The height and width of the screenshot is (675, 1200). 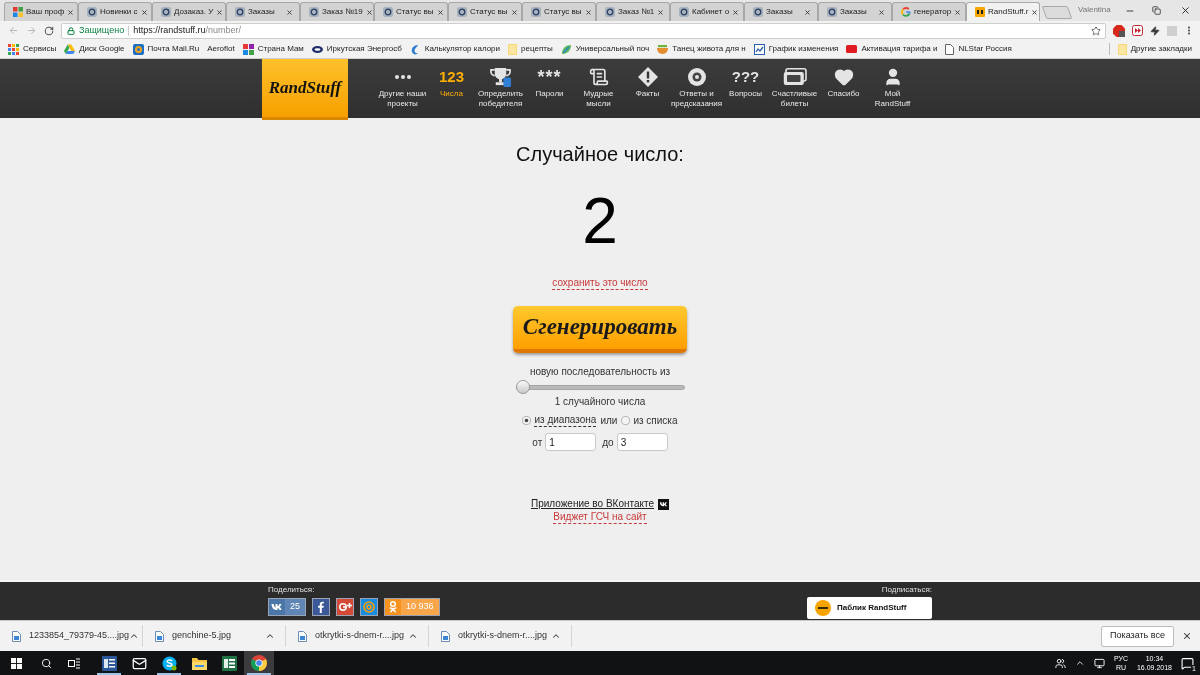 What do you see at coordinates (229, 663) in the screenshot?
I see `spreadsheet-app-icon` at bounding box center [229, 663].